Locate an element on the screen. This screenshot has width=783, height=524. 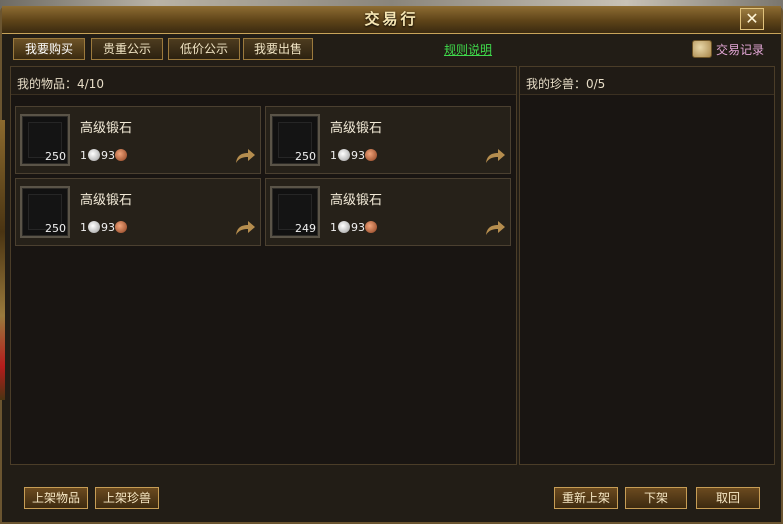
panel-header: 我的珍兽：0/5 is located at coordinates (647, 81).